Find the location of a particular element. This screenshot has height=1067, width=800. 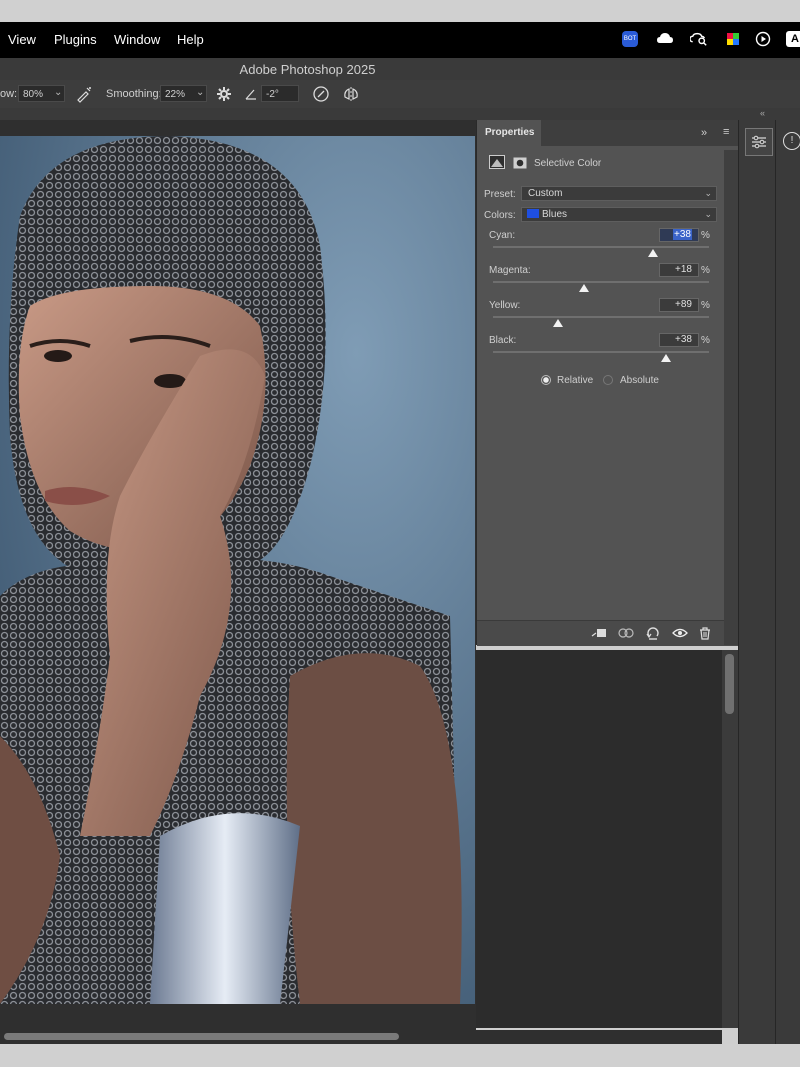

magenta-slider-thumb is located at coordinates (583, 288).